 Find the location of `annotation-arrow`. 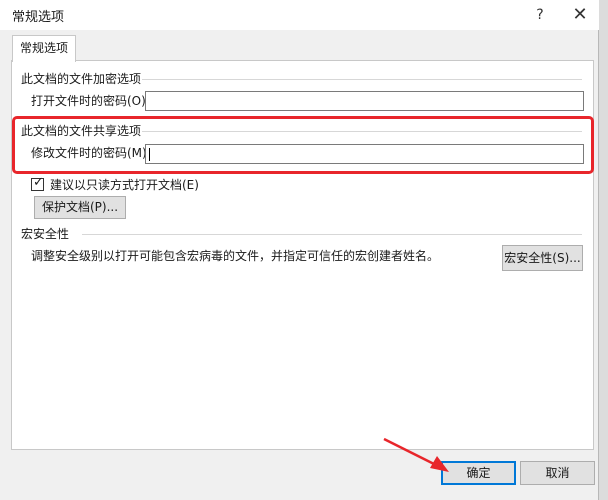

annotation-arrow is located at coordinates (416, 454).